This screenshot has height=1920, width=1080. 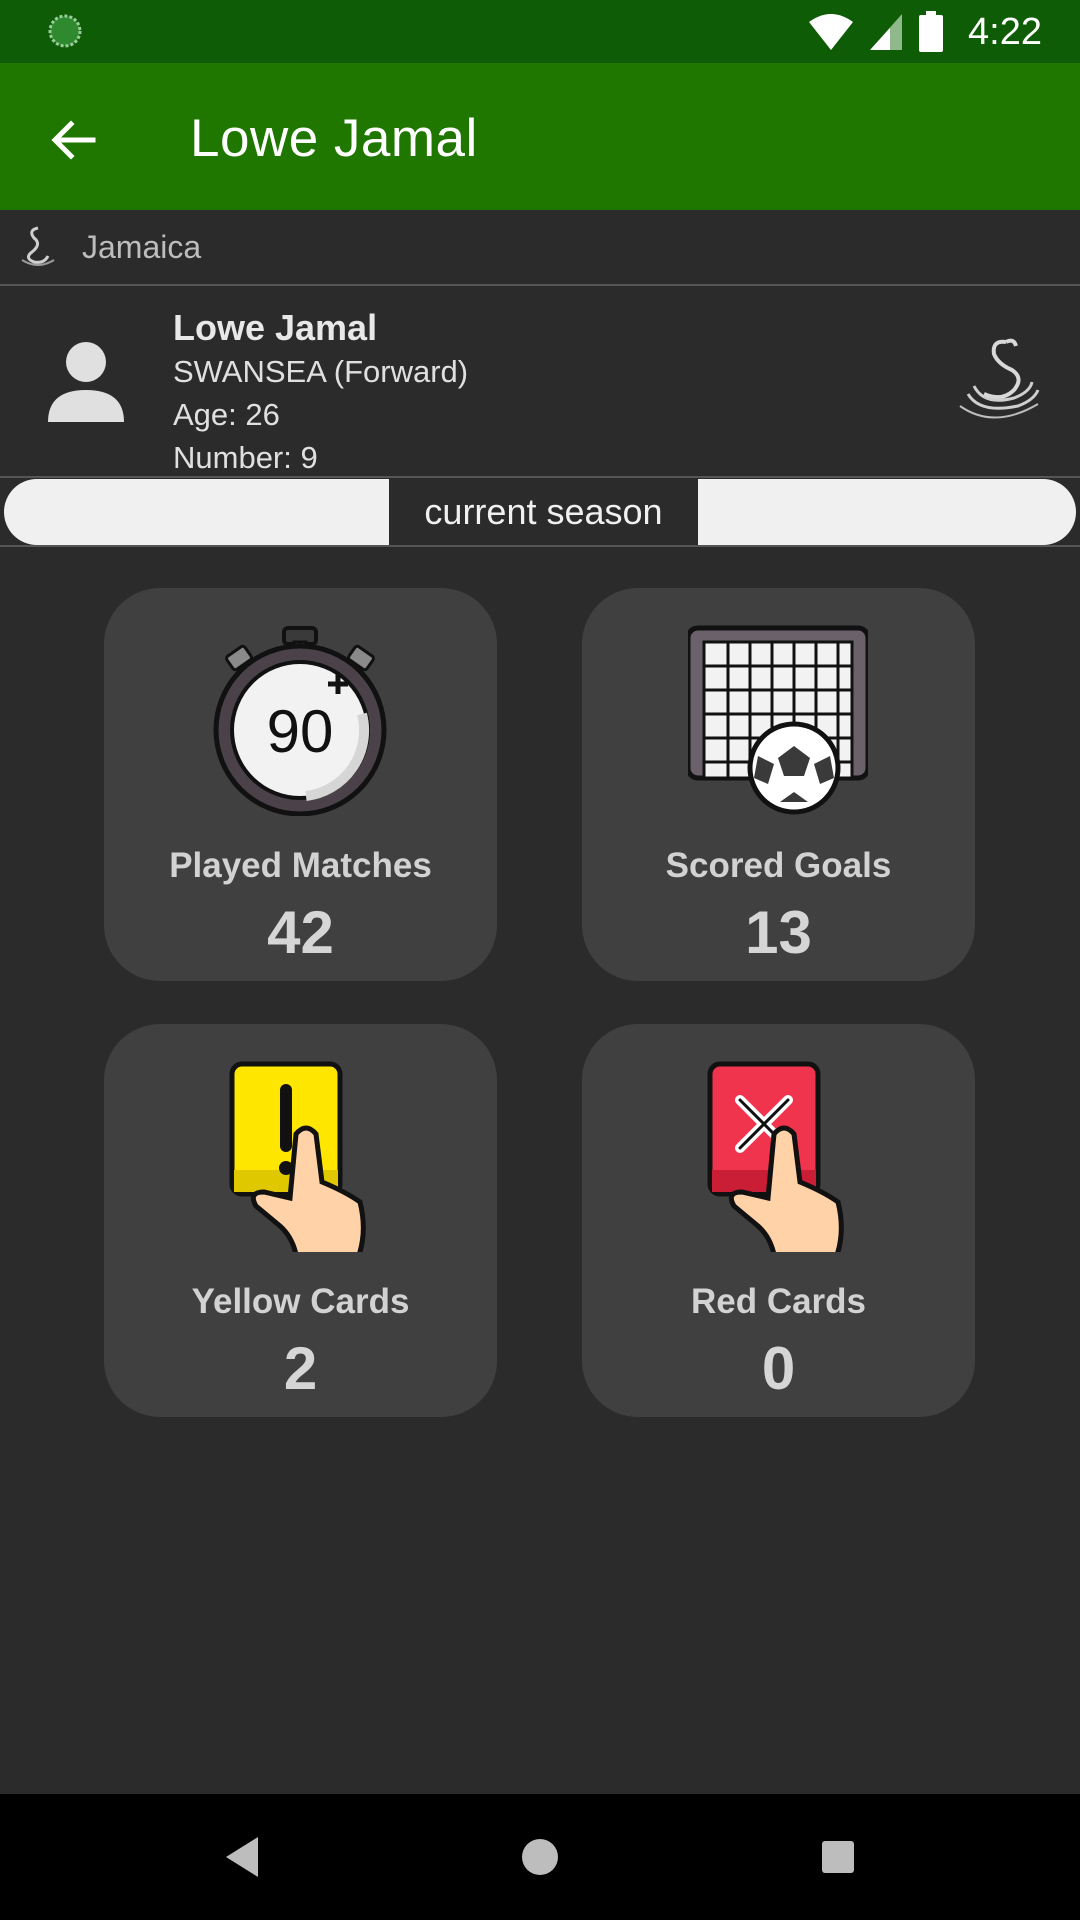 What do you see at coordinates (778, 720) in the screenshot?
I see `goal-net-ball-icon` at bounding box center [778, 720].